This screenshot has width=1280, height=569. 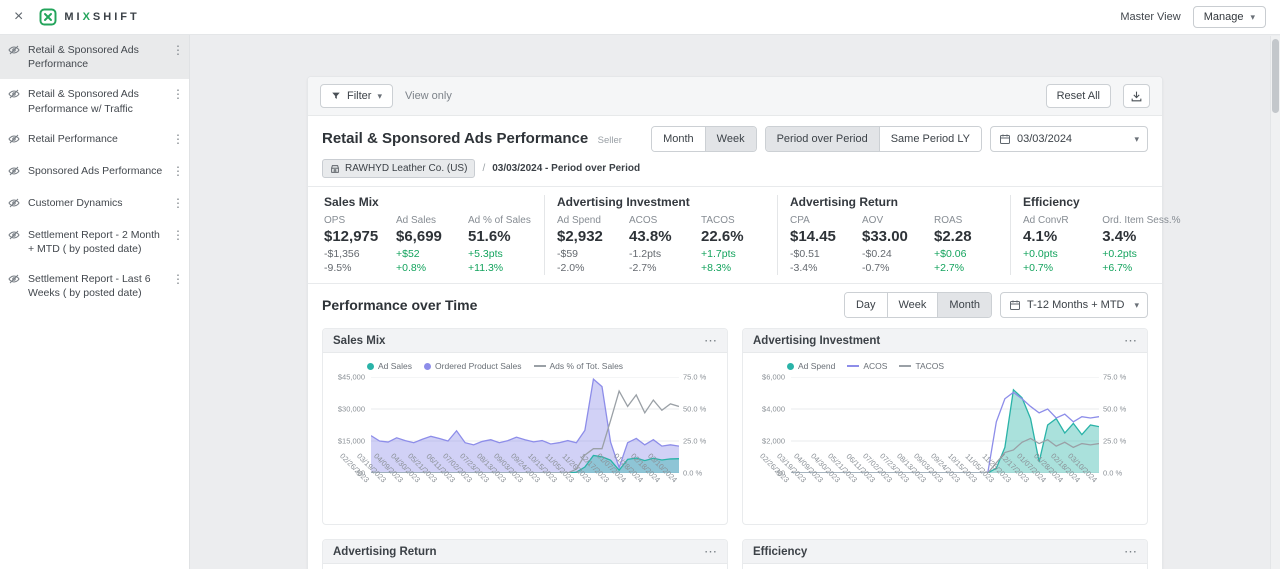 What do you see at coordinates (428, 96) in the screenshot?
I see `view-only-label: View only` at bounding box center [428, 96].